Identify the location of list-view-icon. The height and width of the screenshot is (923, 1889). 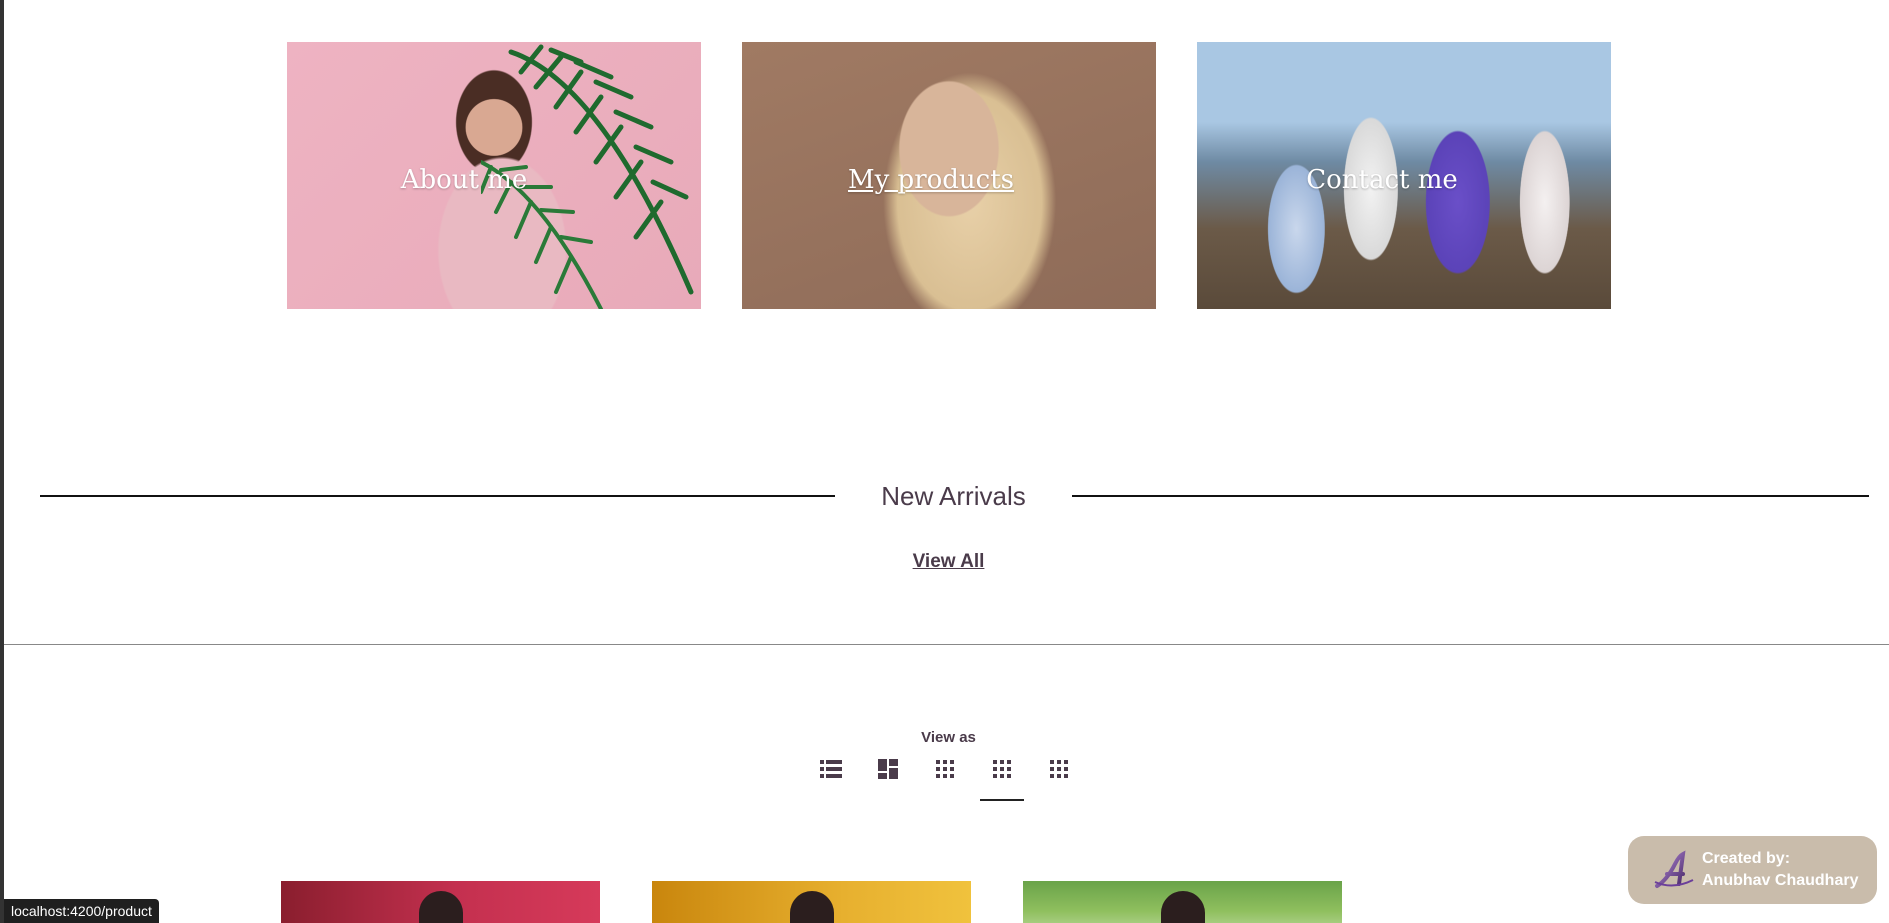
(831, 769).